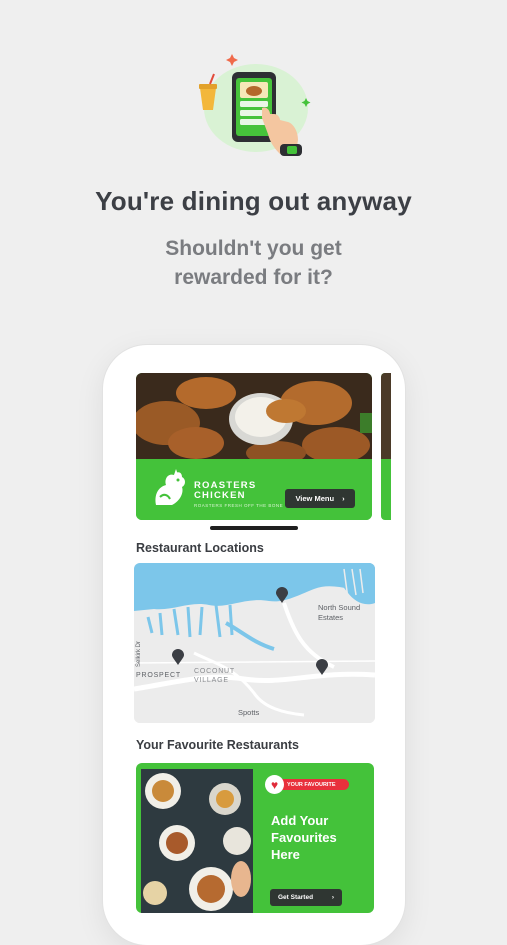  Describe the element at coordinates (249, 712) in the screenshot. I see `map-label-spotts: Spotts` at that location.